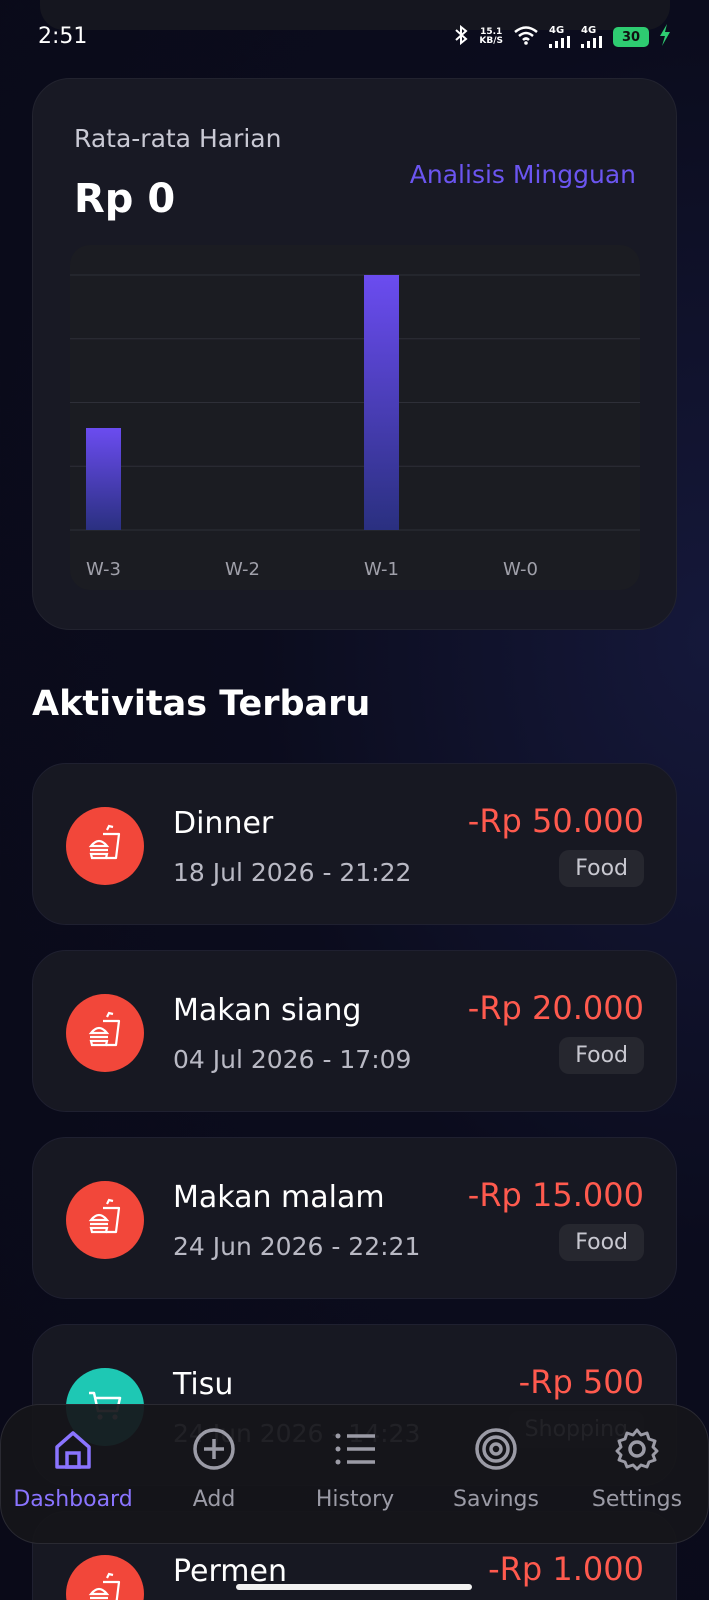 The height and width of the screenshot is (1600, 709). What do you see at coordinates (520, 569) in the screenshot?
I see `x-tick-label: W-0` at bounding box center [520, 569].